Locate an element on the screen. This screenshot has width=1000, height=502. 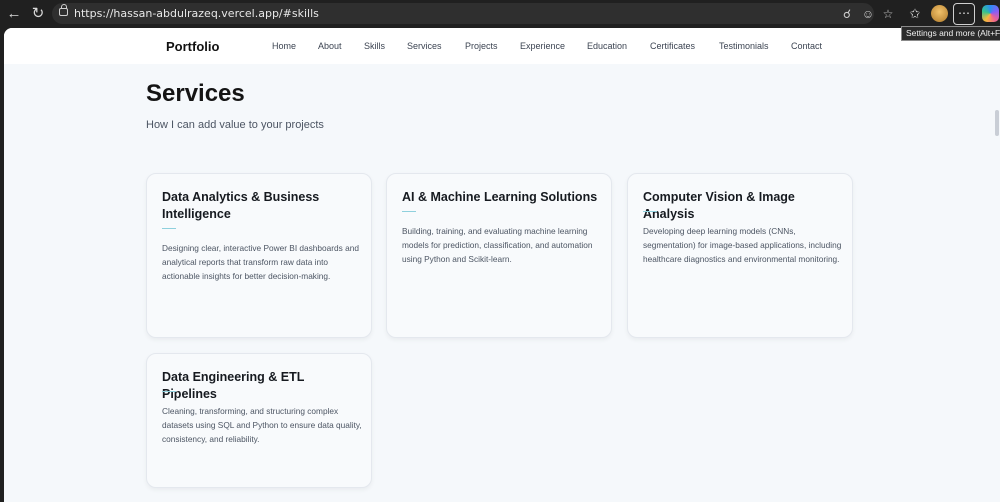
zoom-icon: ☌ is located at coordinates (847, 14).